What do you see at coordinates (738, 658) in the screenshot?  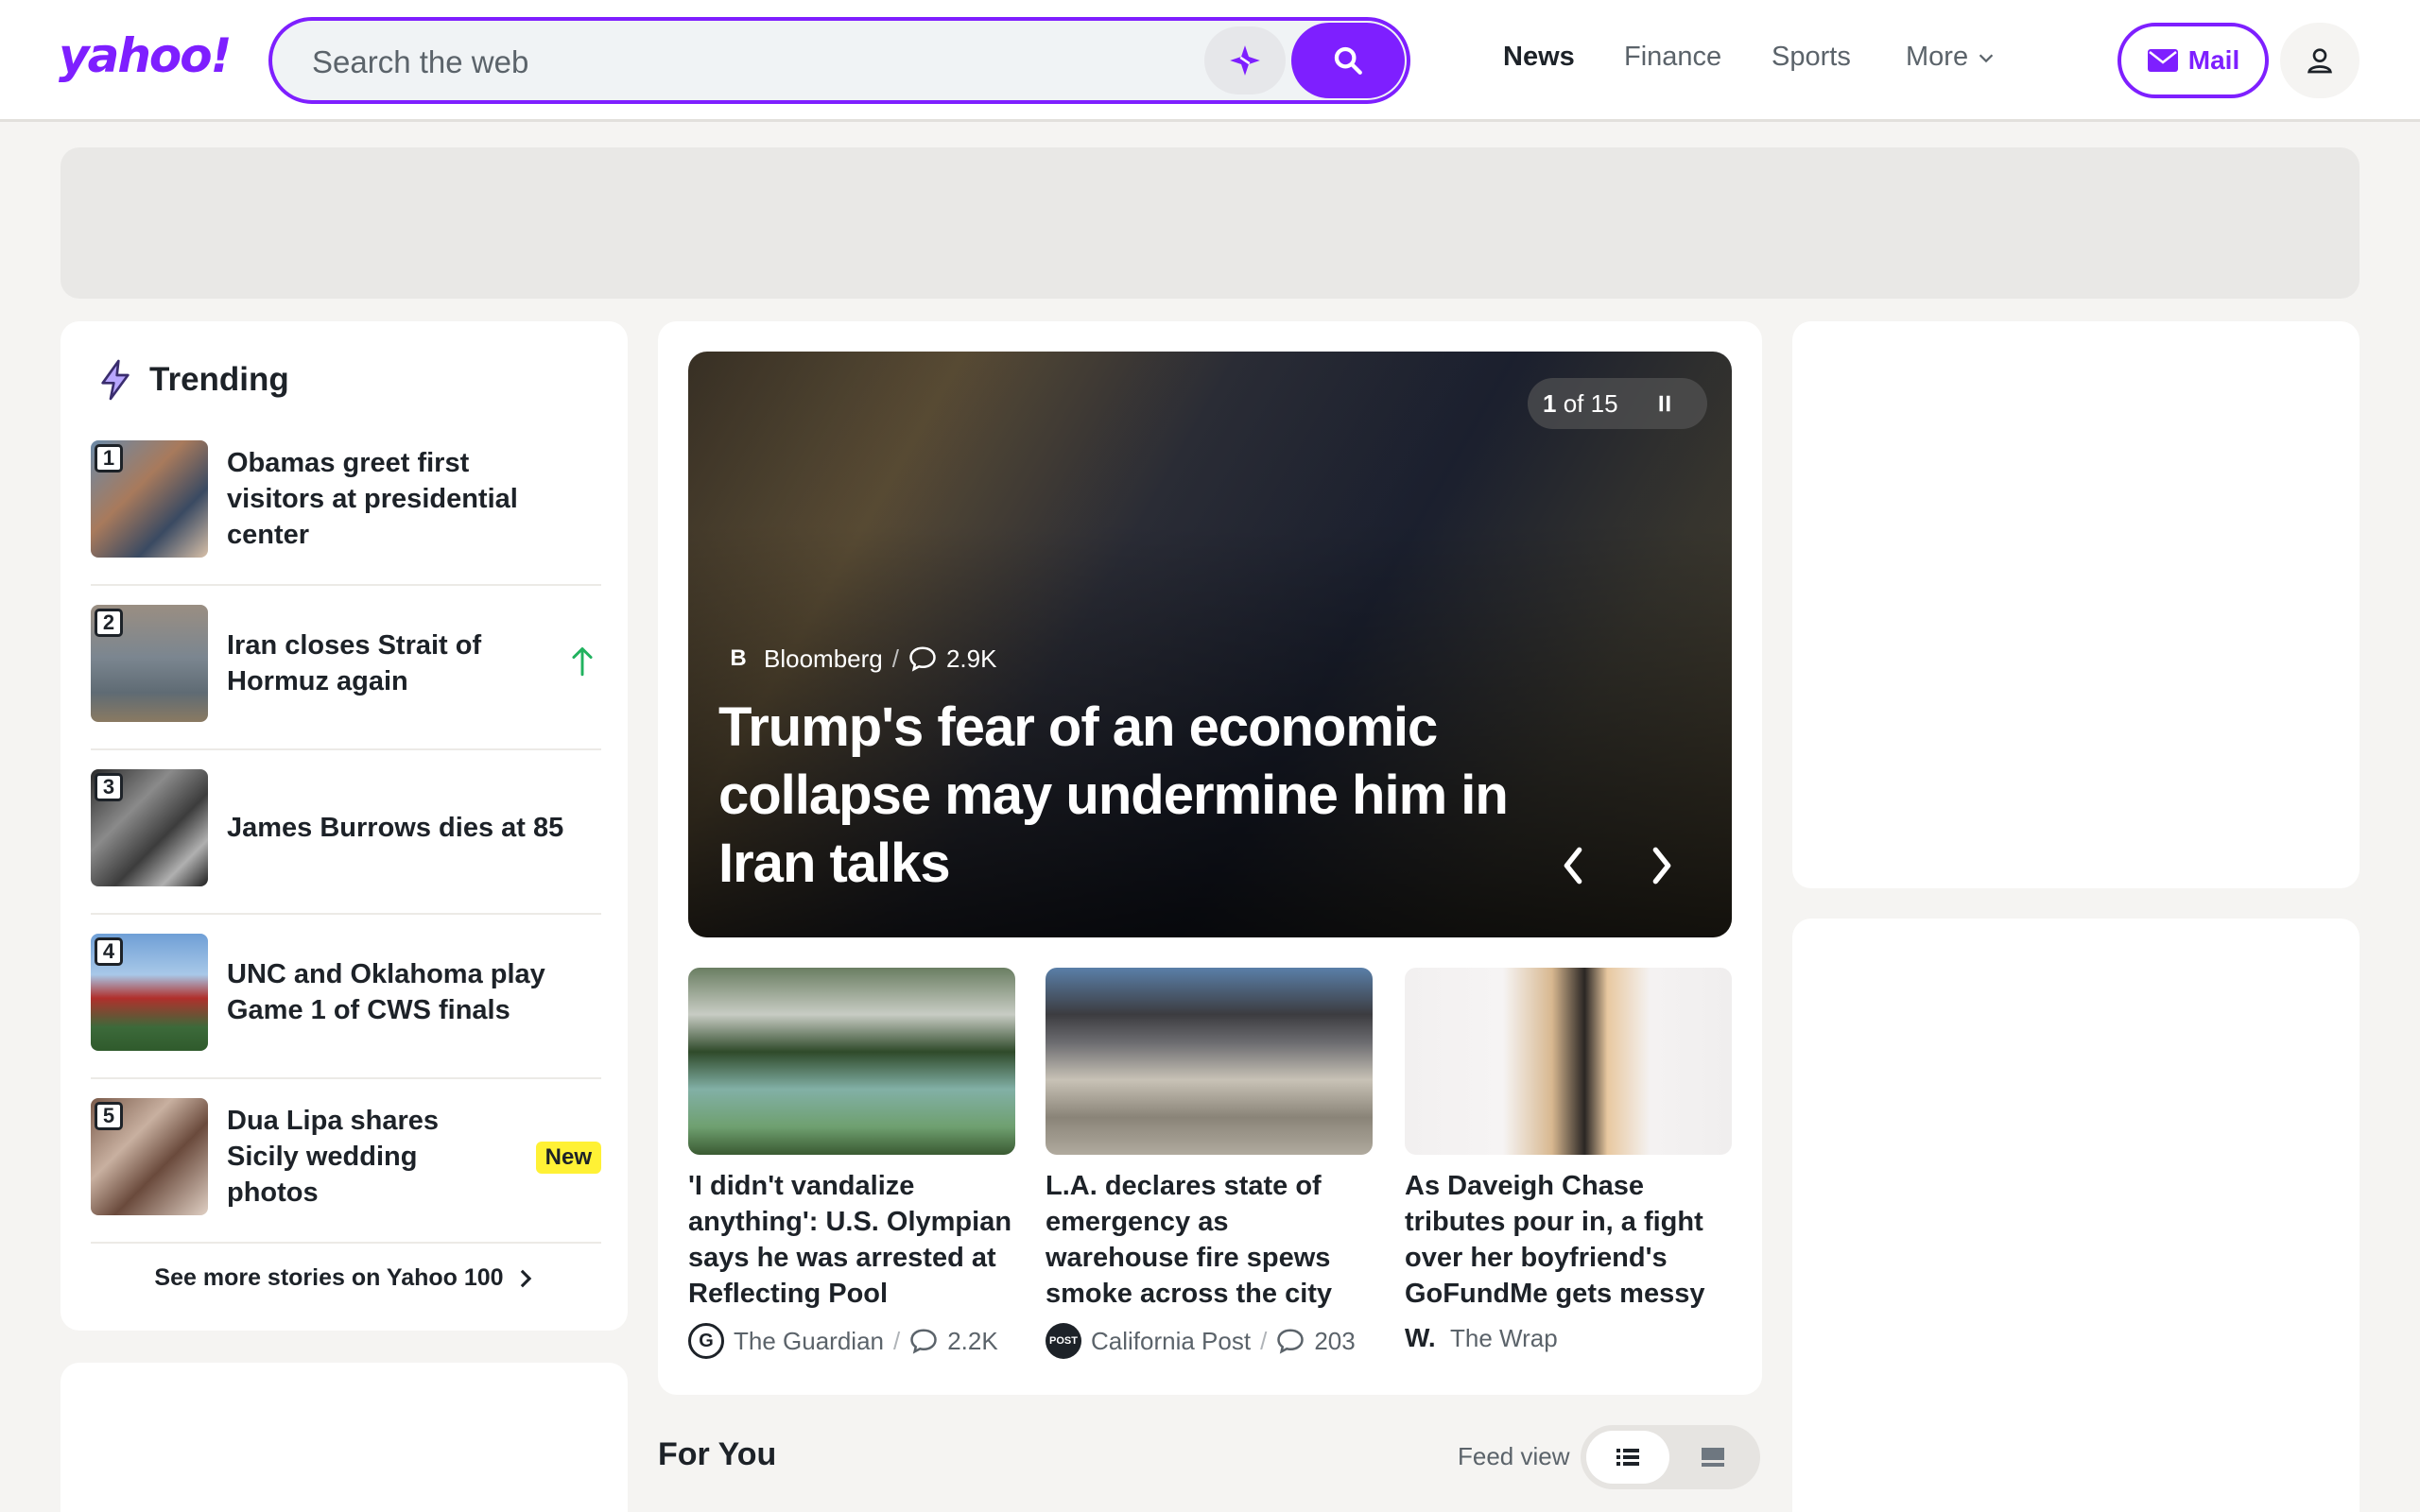 I see `bloomberg-logo-icon: B` at bounding box center [738, 658].